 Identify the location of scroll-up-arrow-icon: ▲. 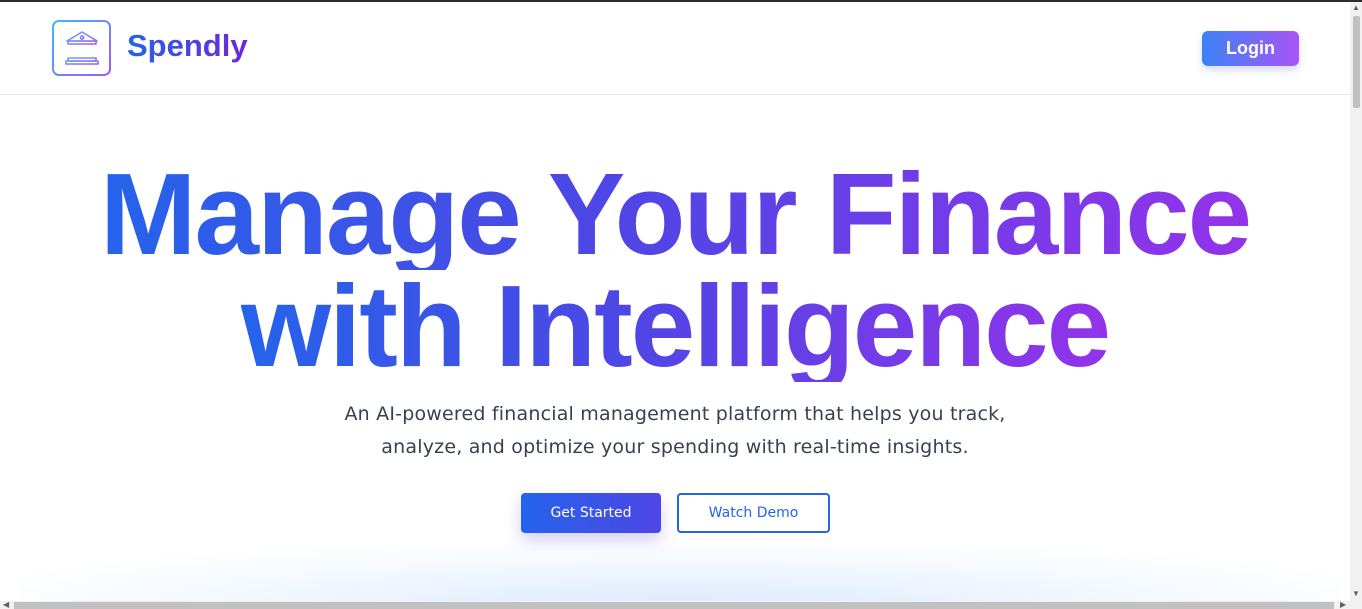
(1356, 8).